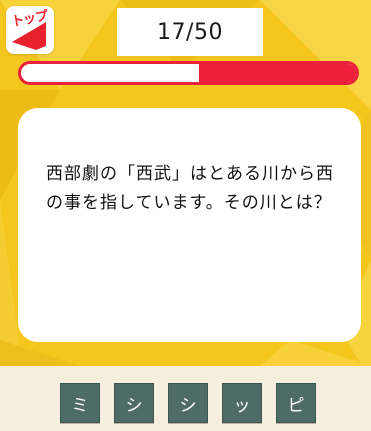 The image size is (371, 431). Describe the element at coordinates (242, 403) in the screenshot. I see `answer-key-4: ッ` at that location.